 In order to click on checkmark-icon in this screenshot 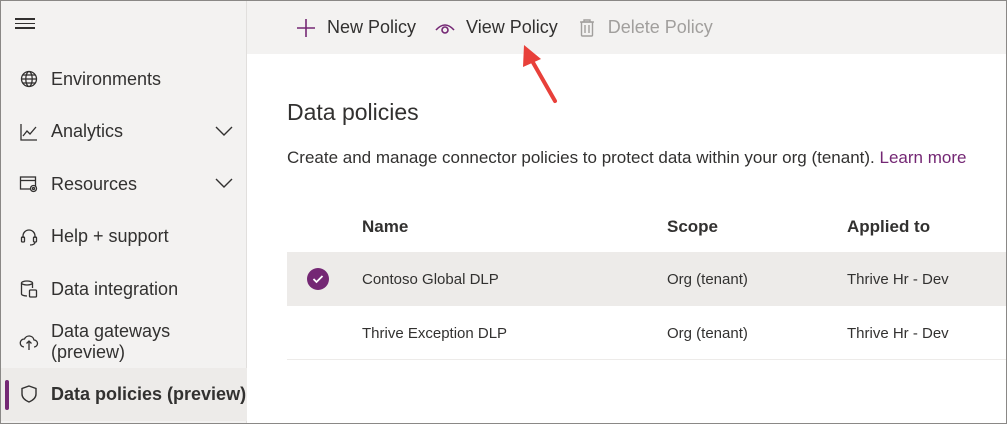, I will do `click(318, 279)`.